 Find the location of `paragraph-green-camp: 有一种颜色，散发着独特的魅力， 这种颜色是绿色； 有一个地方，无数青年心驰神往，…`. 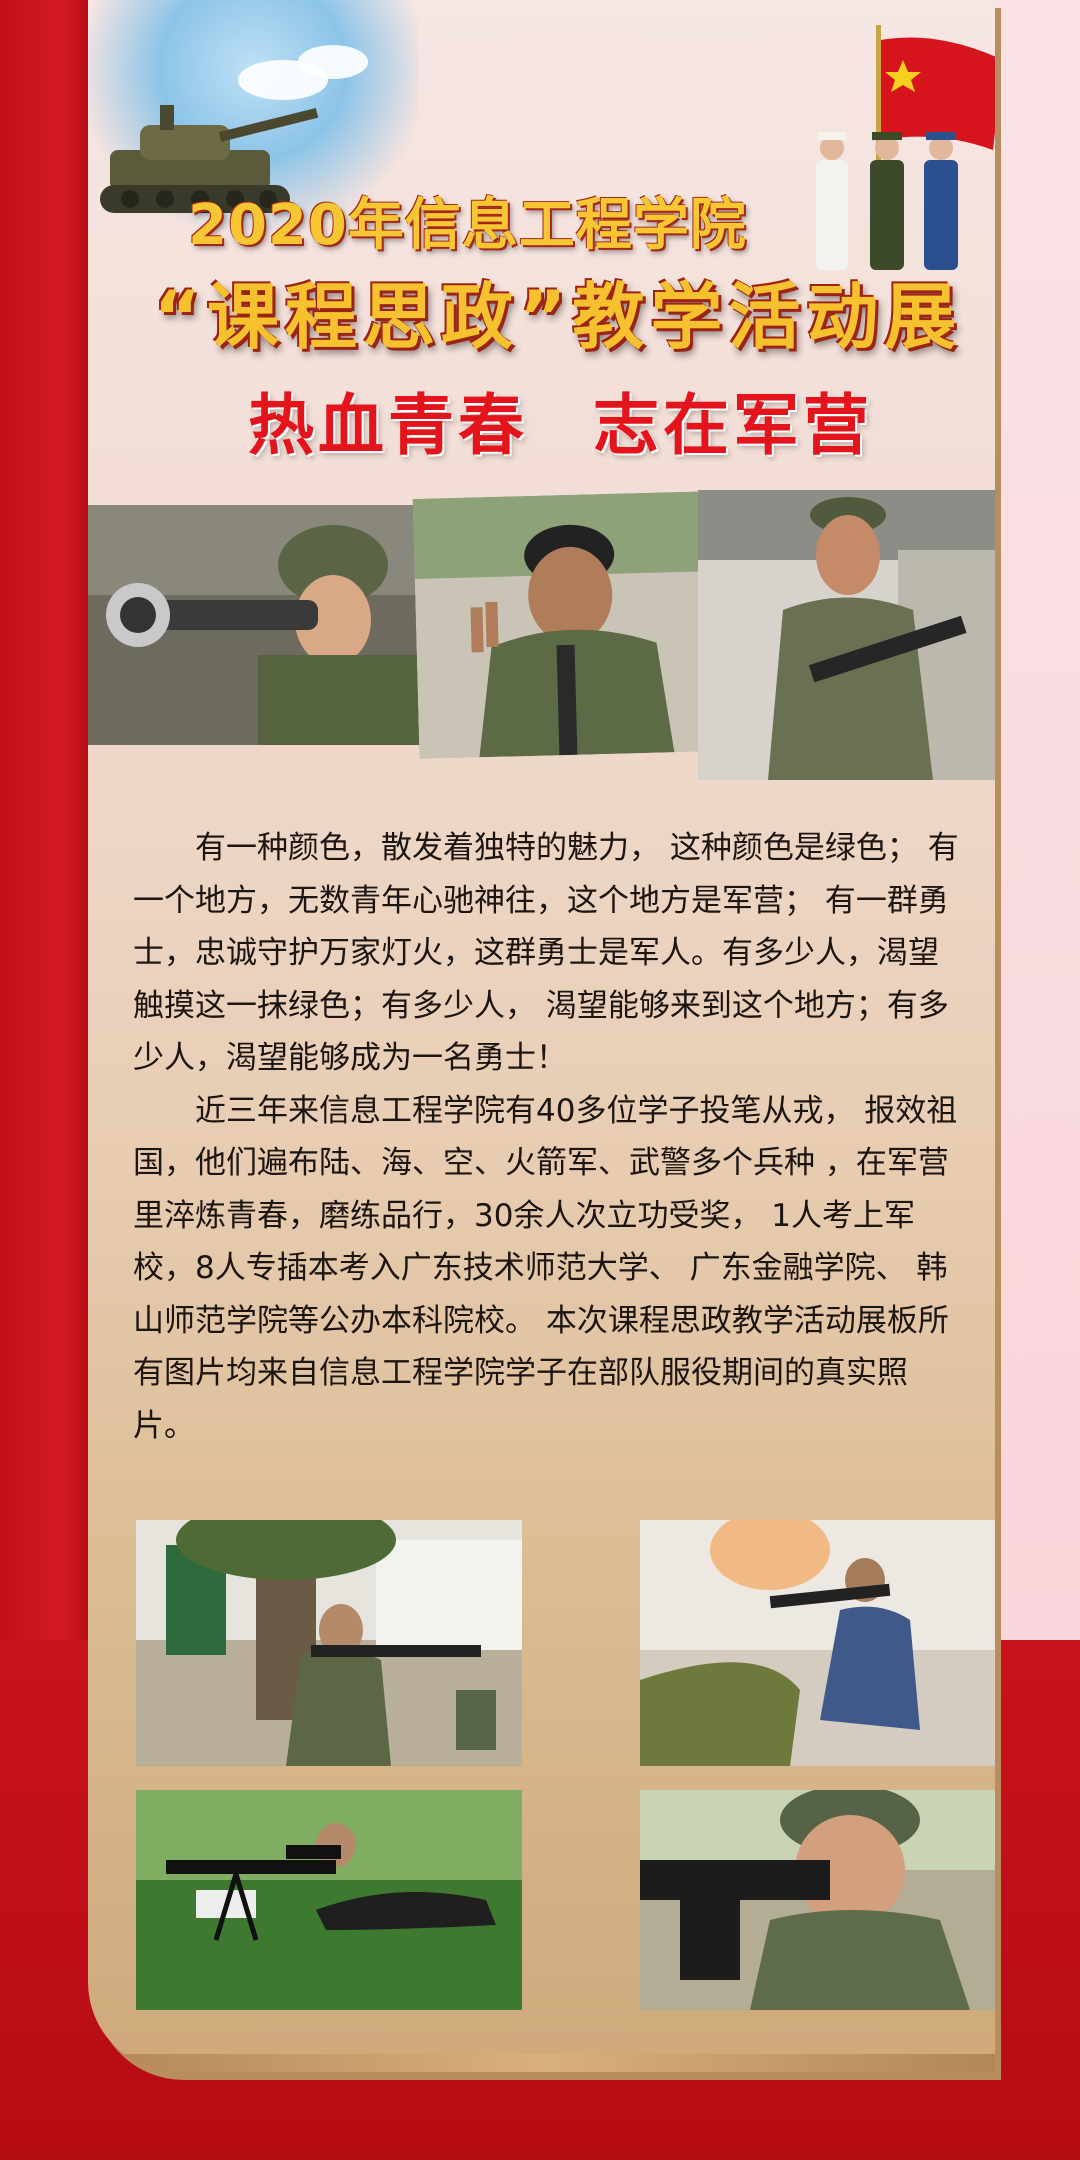

paragraph-green-camp: 有一种颜色，散发着独特的魅力， 这种颜色是绿色； 有一个地方，无数青年心驰神往，… is located at coordinates (546, 953).